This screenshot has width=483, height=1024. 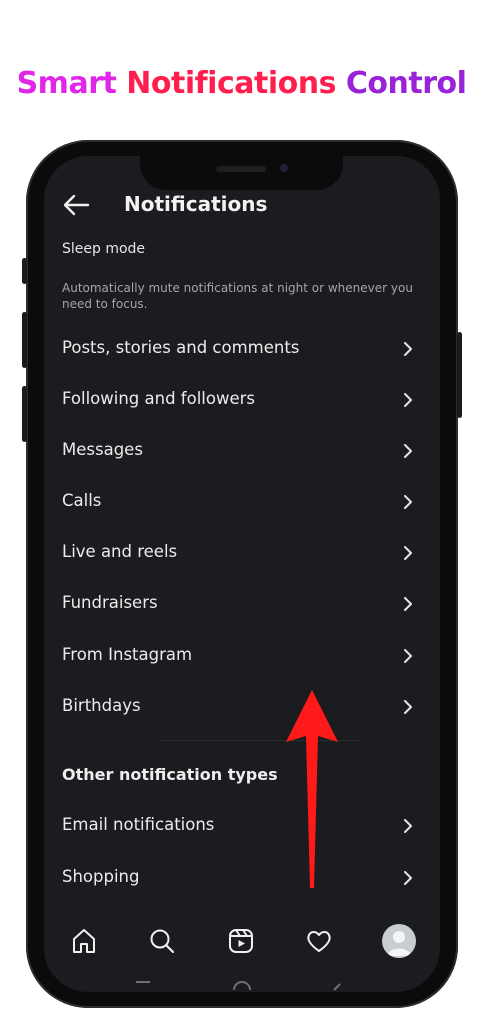 I want to click on nav-home-button, so click(x=84, y=941).